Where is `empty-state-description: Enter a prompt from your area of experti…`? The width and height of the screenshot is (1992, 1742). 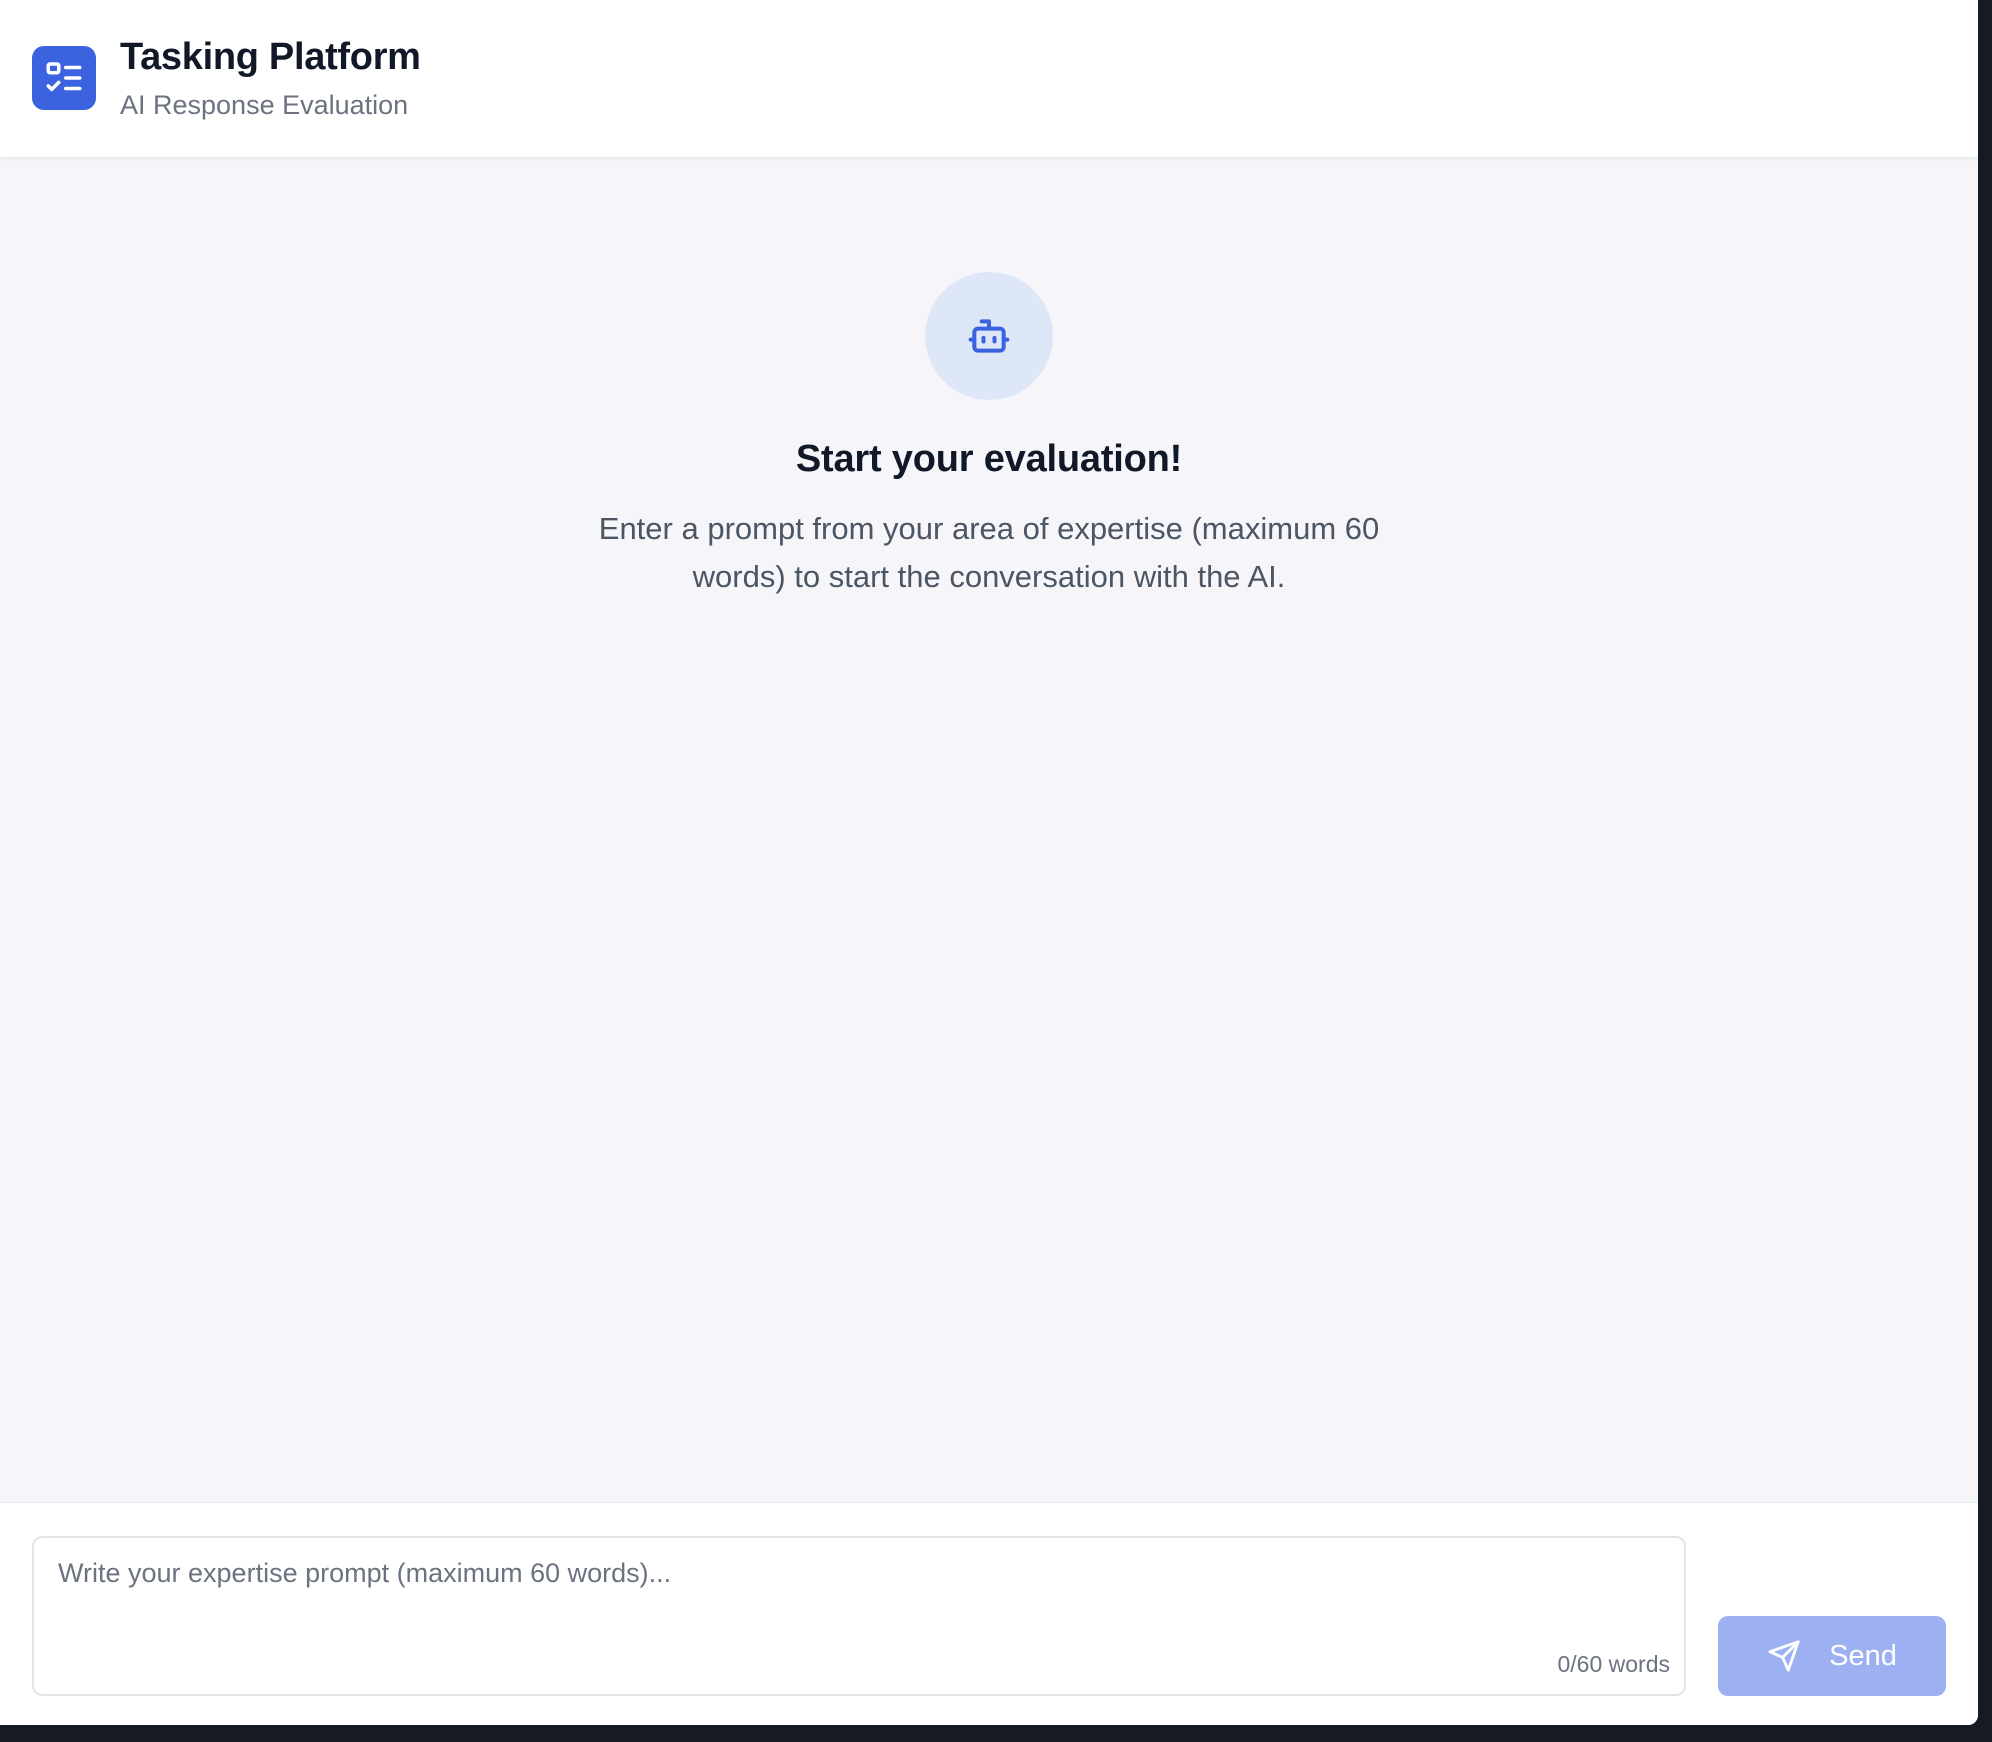
empty-state-description: Enter a prompt from your area of experti… is located at coordinates (989, 552).